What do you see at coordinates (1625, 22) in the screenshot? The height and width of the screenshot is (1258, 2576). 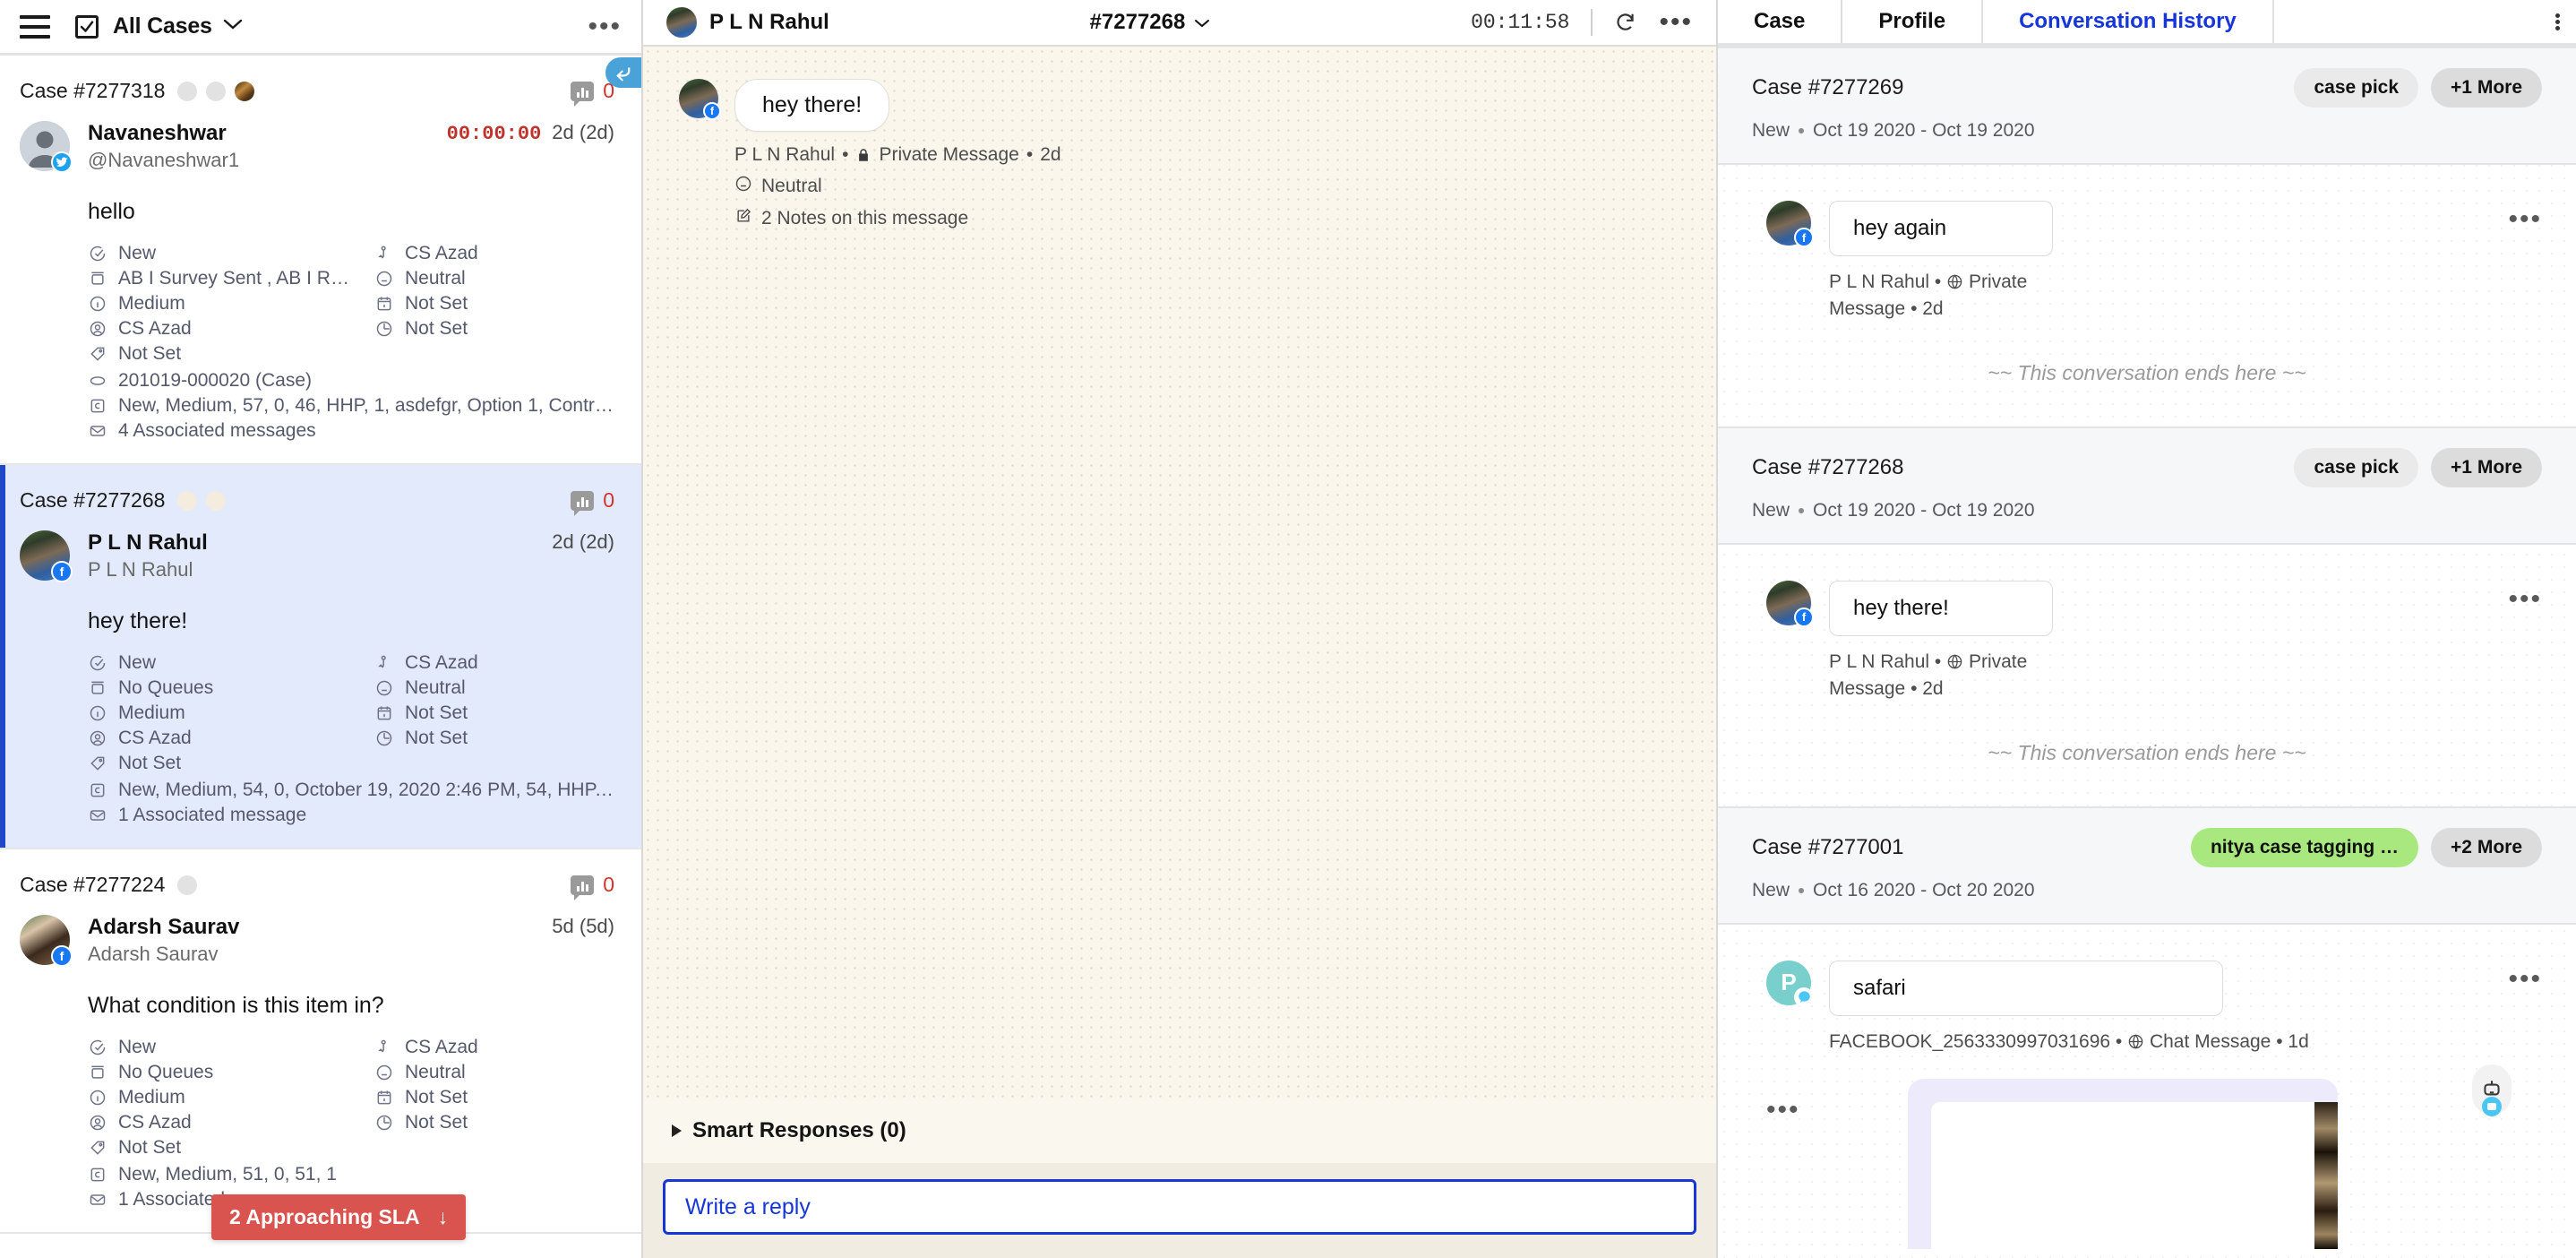 I see `refresh-icon` at bounding box center [1625, 22].